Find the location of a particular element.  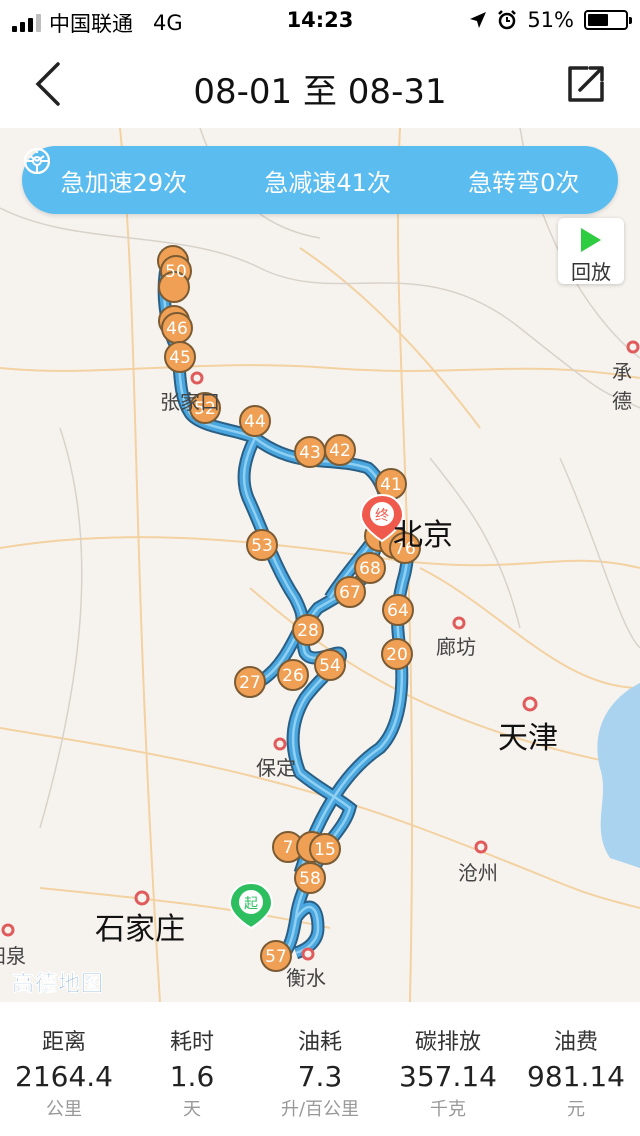

share-icon is located at coordinates (586, 84).